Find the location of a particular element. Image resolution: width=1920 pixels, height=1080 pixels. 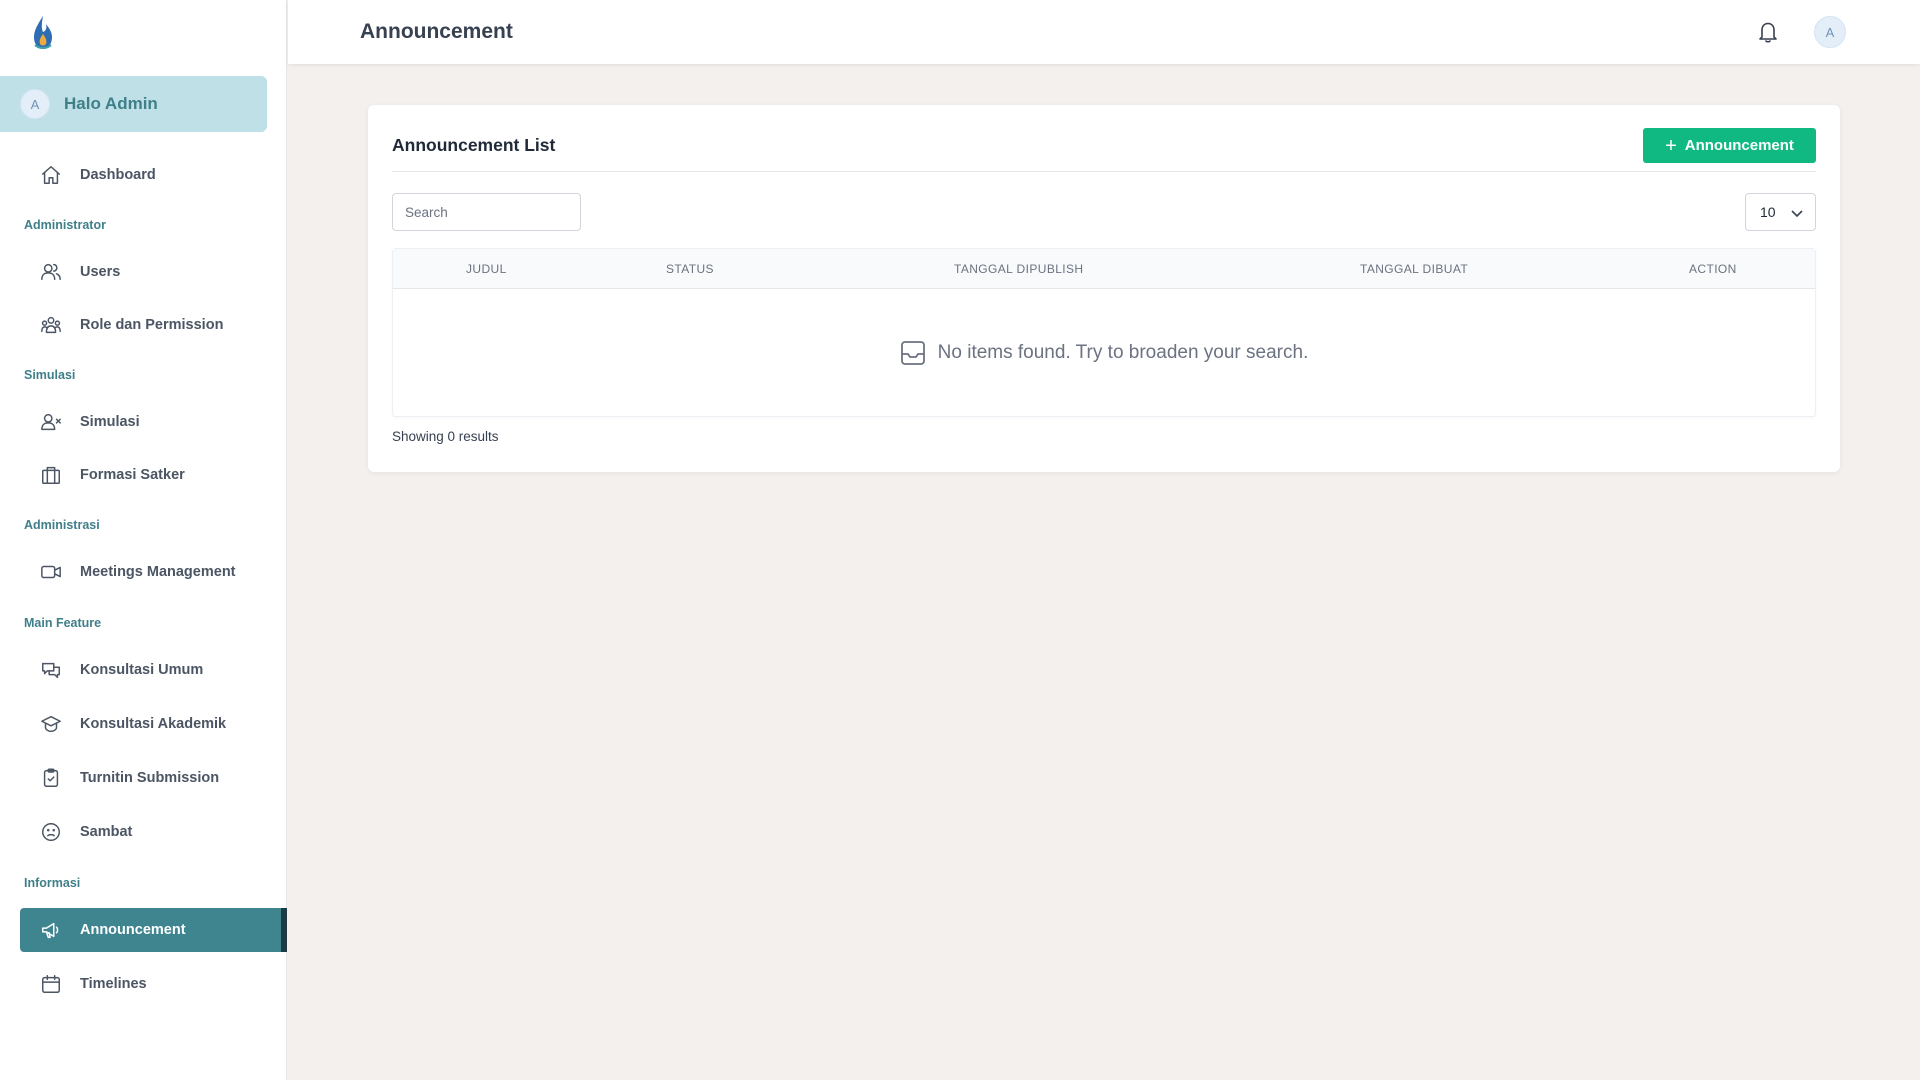

sidebar-item-konsultasi-umum: Konsultasi Umum is located at coordinates (153, 670).